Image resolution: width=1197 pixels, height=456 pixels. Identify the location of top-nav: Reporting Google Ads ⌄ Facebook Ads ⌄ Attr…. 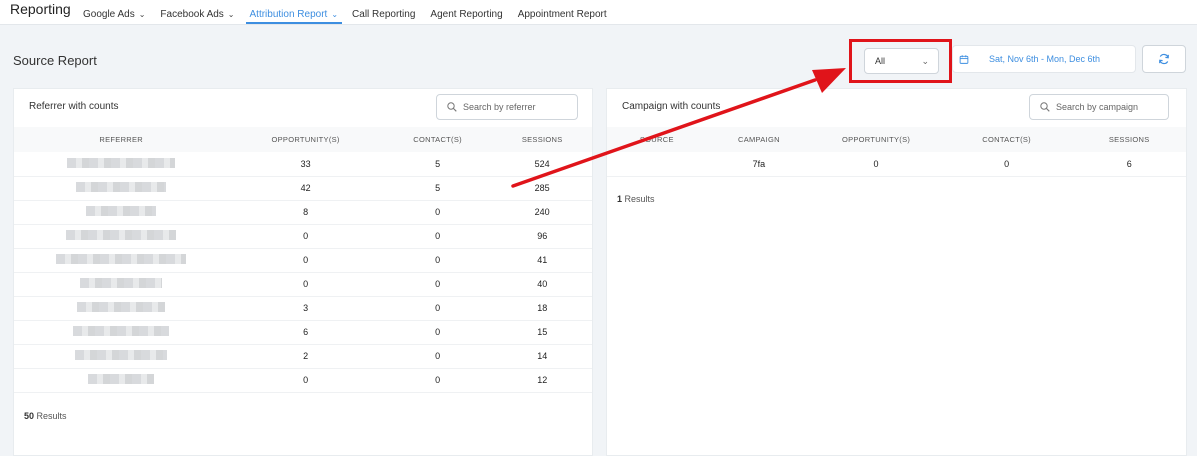
(598, 12).